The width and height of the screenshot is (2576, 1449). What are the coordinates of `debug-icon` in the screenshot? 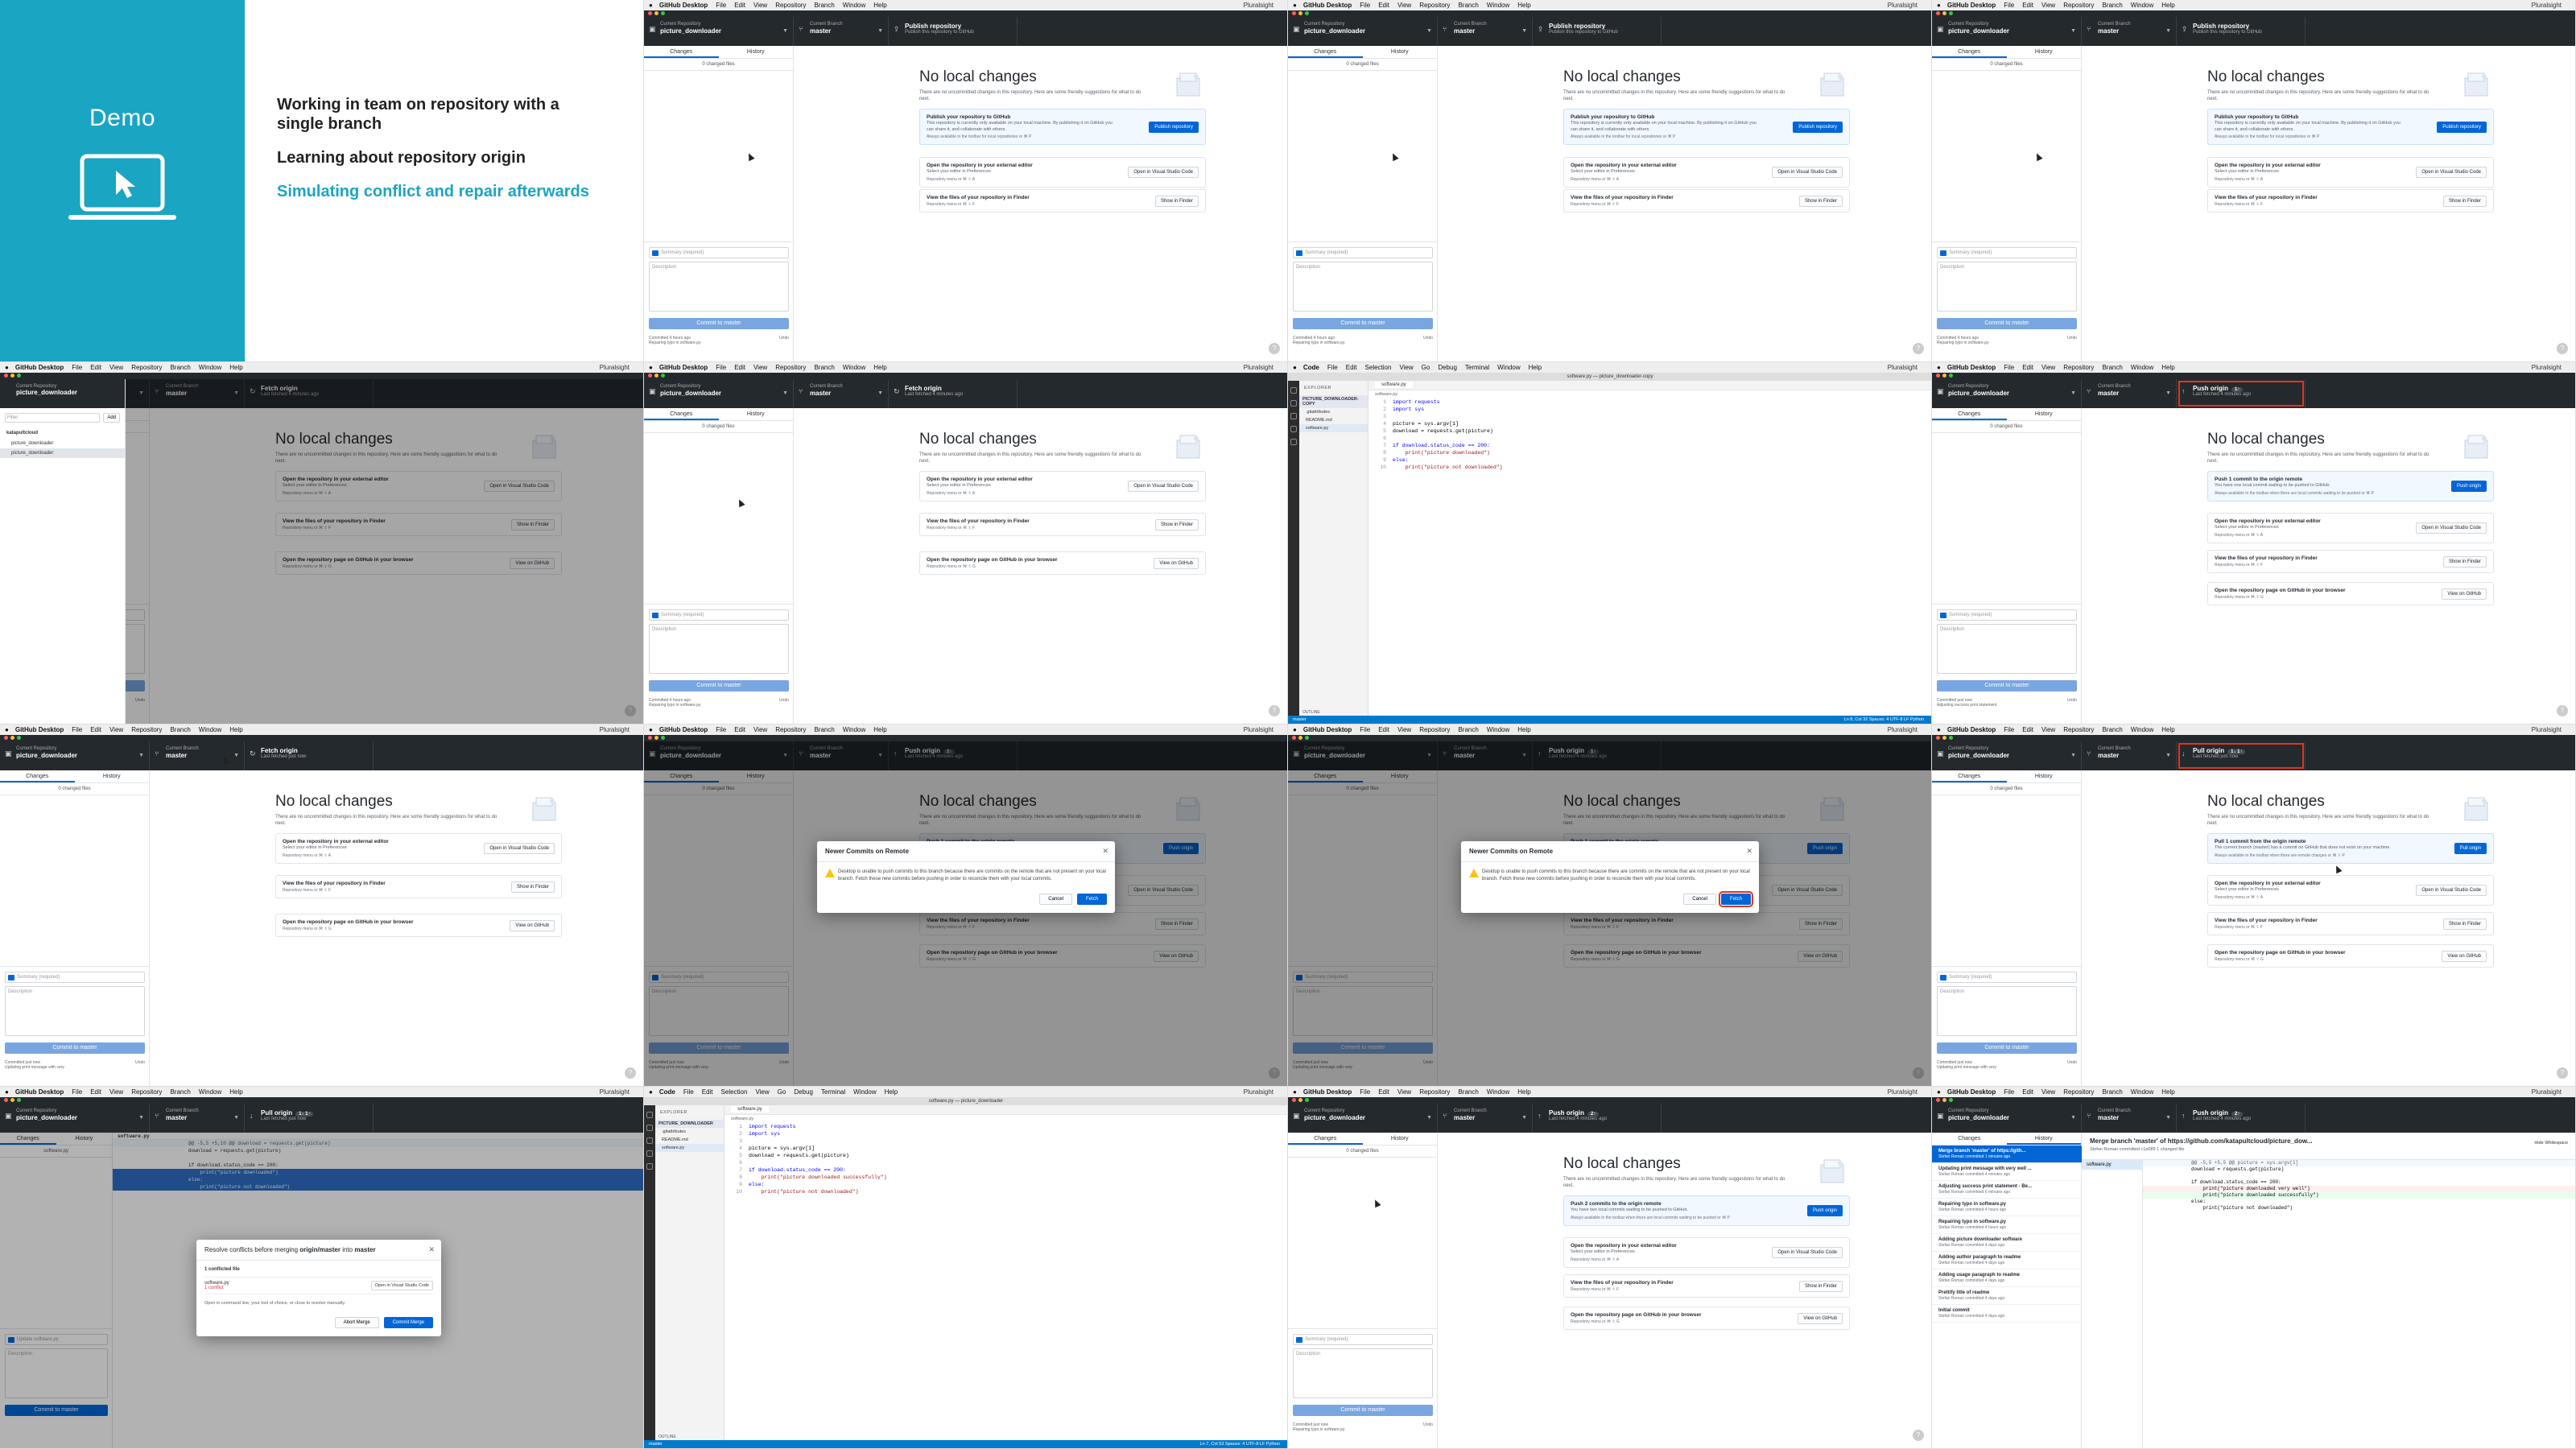 It's located at (649, 1153).